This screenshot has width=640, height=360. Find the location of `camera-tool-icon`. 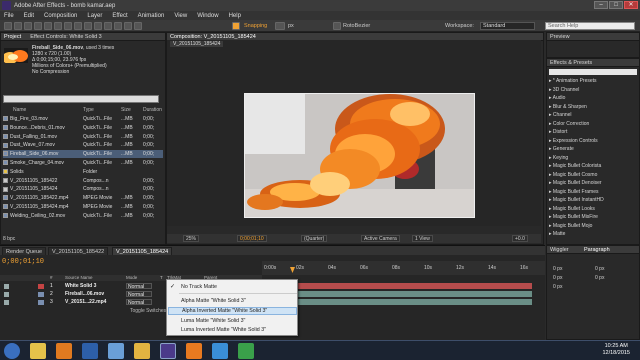

camera-tool-icon is located at coordinates (48, 26).